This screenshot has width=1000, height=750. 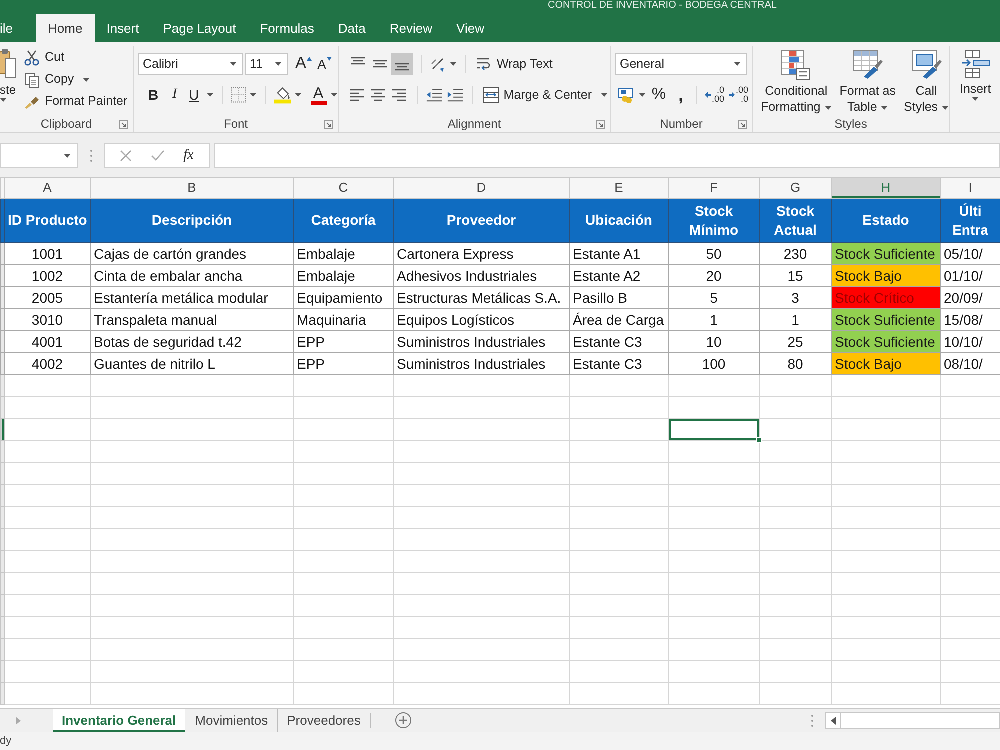 What do you see at coordinates (759, 440) in the screenshot?
I see `fill-handle` at bounding box center [759, 440].